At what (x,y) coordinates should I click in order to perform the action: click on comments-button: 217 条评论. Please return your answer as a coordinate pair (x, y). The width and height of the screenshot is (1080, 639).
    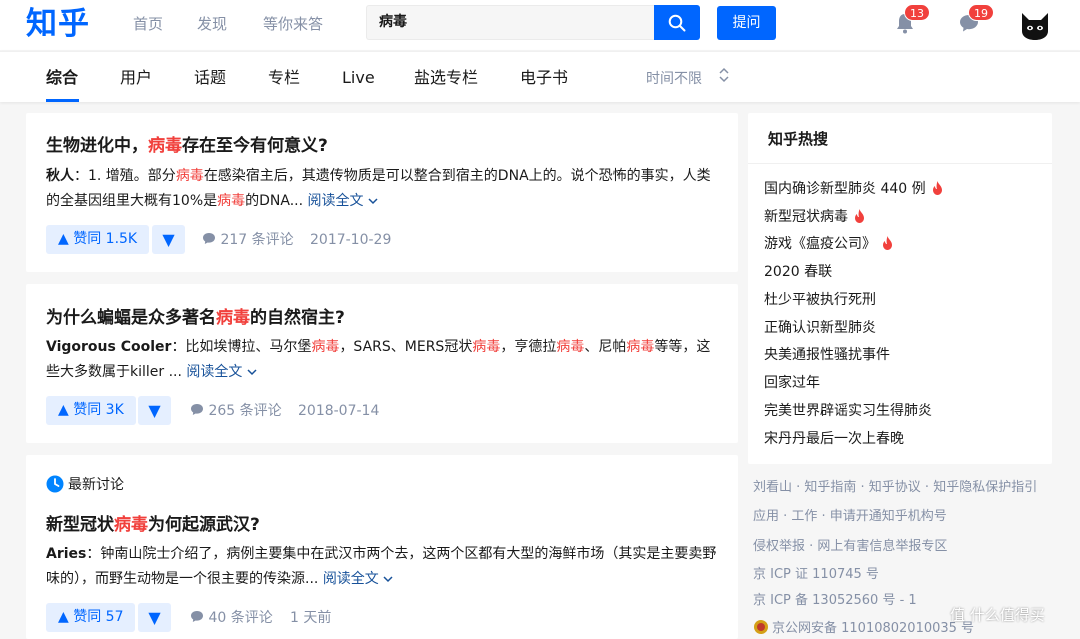
    Looking at the image, I should click on (248, 240).